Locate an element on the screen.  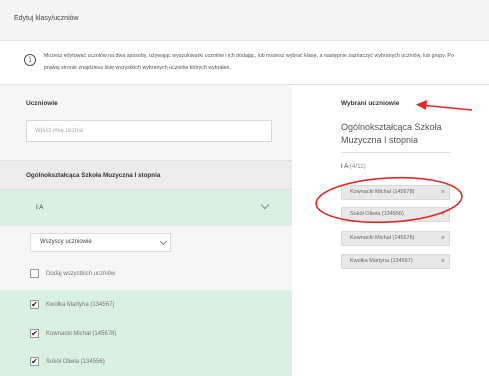
annotation-ellipse is located at coordinates (389, 200).